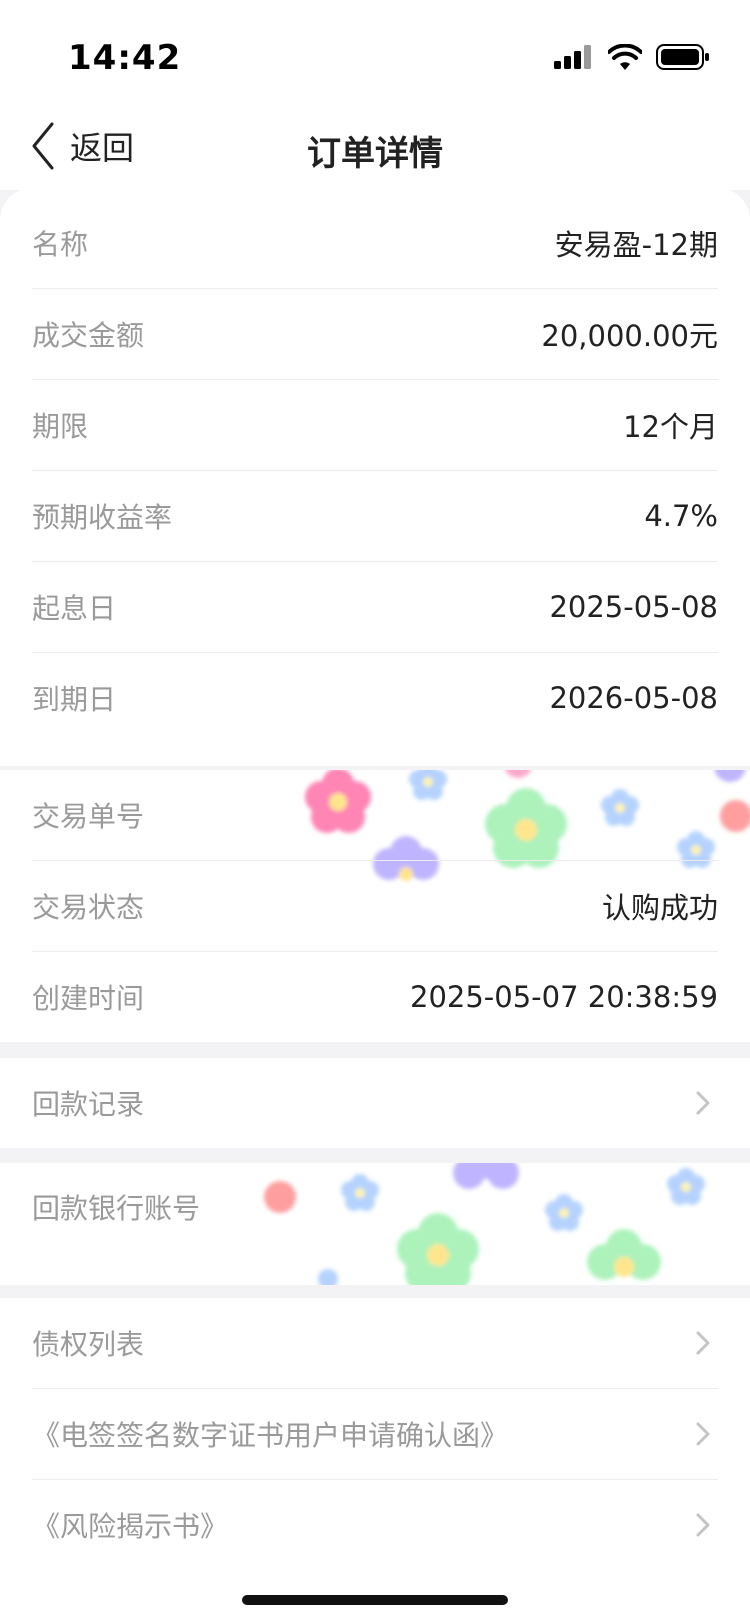  What do you see at coordinates (375, 425) in the screenshot?
I see `info-row-term: 期限 12个月` at bounding box center [375, 425].